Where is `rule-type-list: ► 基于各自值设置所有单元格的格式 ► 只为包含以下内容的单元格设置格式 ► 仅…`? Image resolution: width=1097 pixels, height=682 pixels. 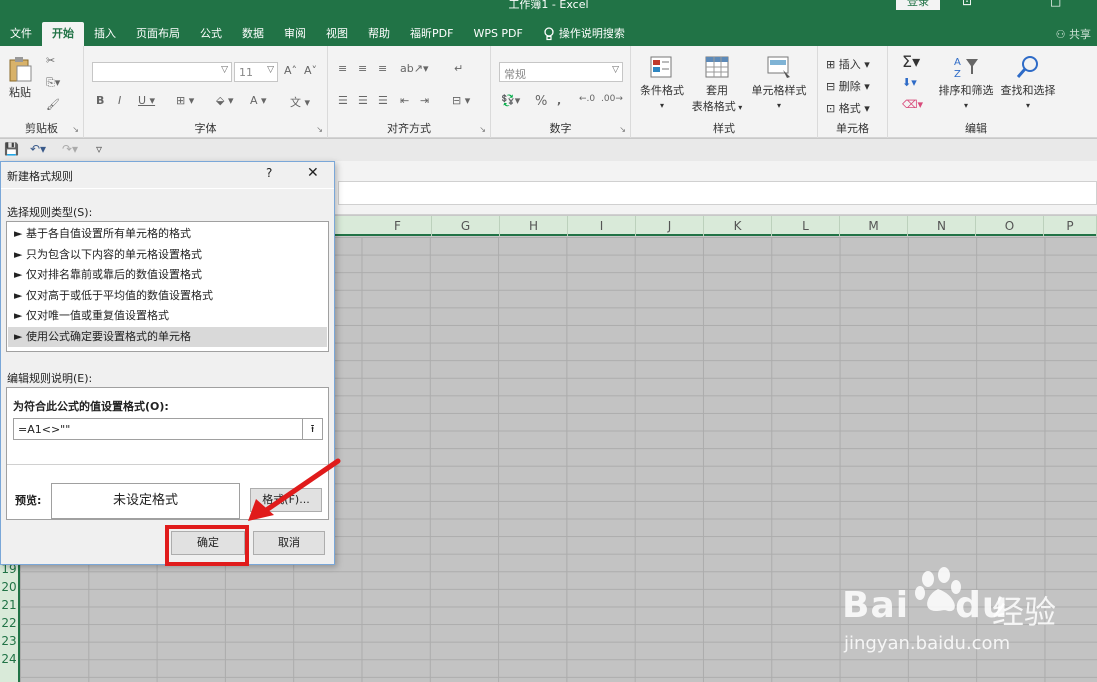 rule-type-list: ► 基于各自值设置所有单元格的格式 ► 只为包含以下内容的单元格设置格式 ► 仅… is located at coordinates (167, 286).